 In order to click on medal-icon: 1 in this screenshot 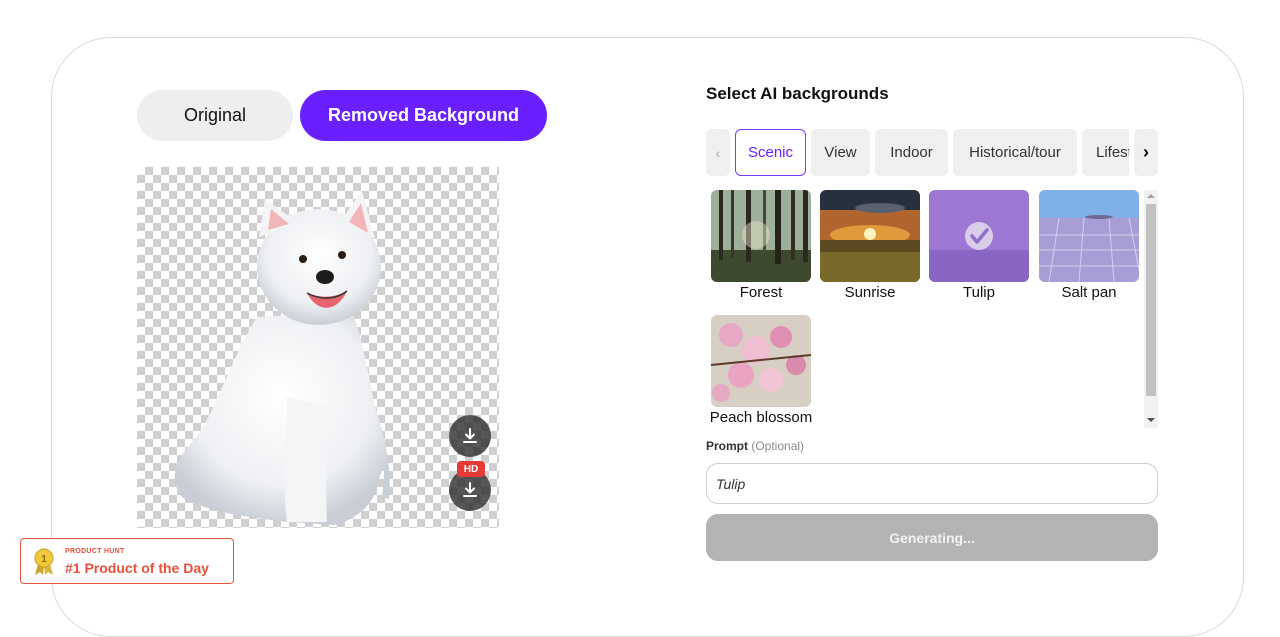, I will do `click(44, 561)`.